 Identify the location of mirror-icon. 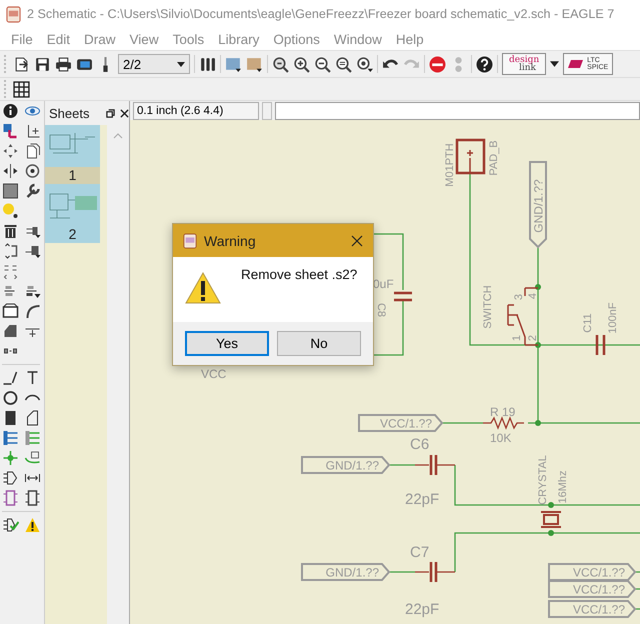
(10, 171).